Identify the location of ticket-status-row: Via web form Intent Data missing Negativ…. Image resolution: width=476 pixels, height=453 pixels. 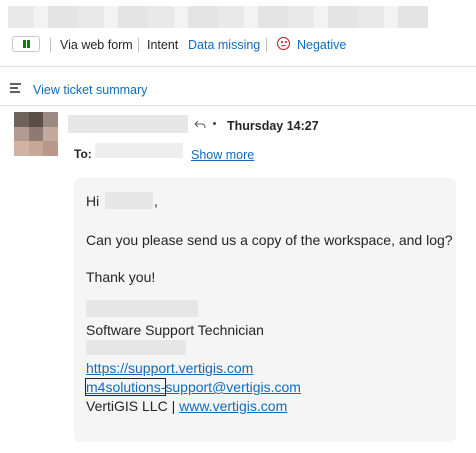
(238, 45).